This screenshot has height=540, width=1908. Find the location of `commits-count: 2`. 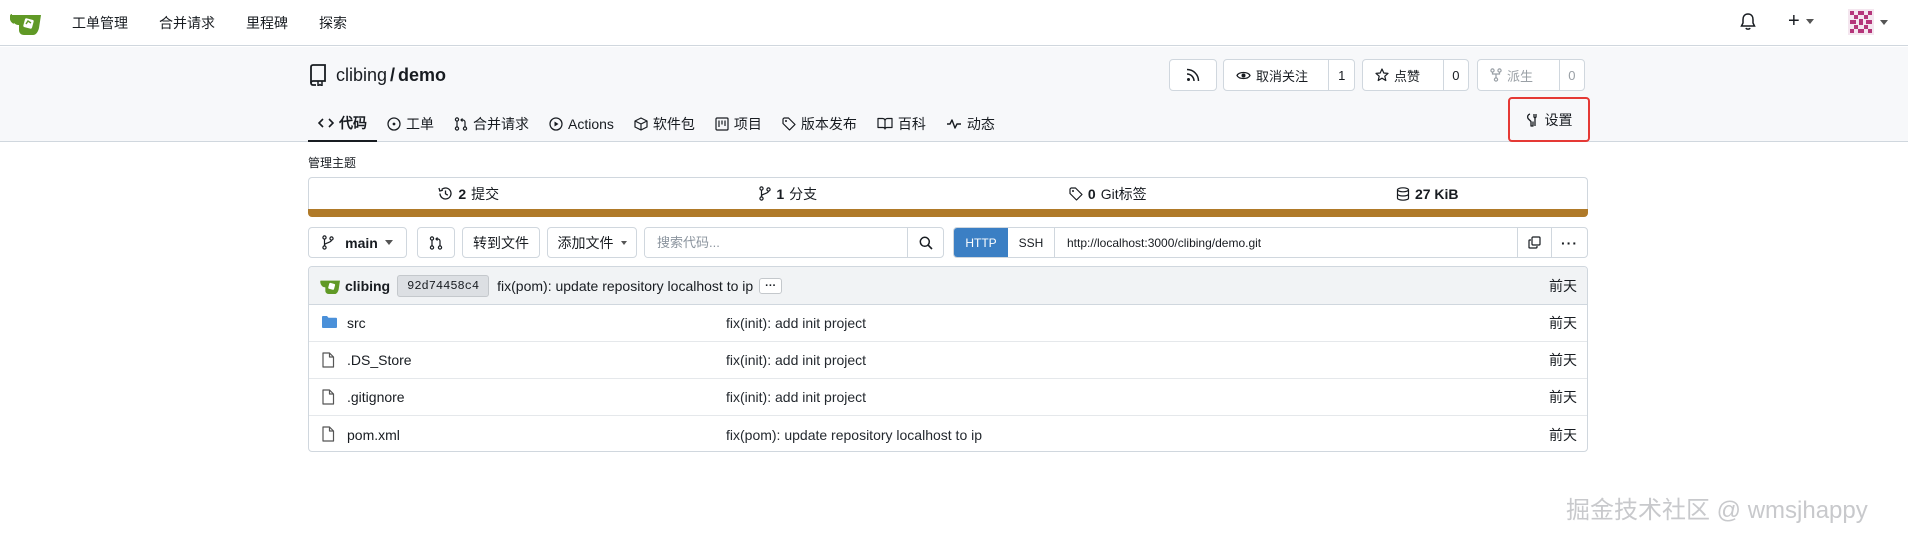

commits-count: 2 is located at coordinates (462, 193).